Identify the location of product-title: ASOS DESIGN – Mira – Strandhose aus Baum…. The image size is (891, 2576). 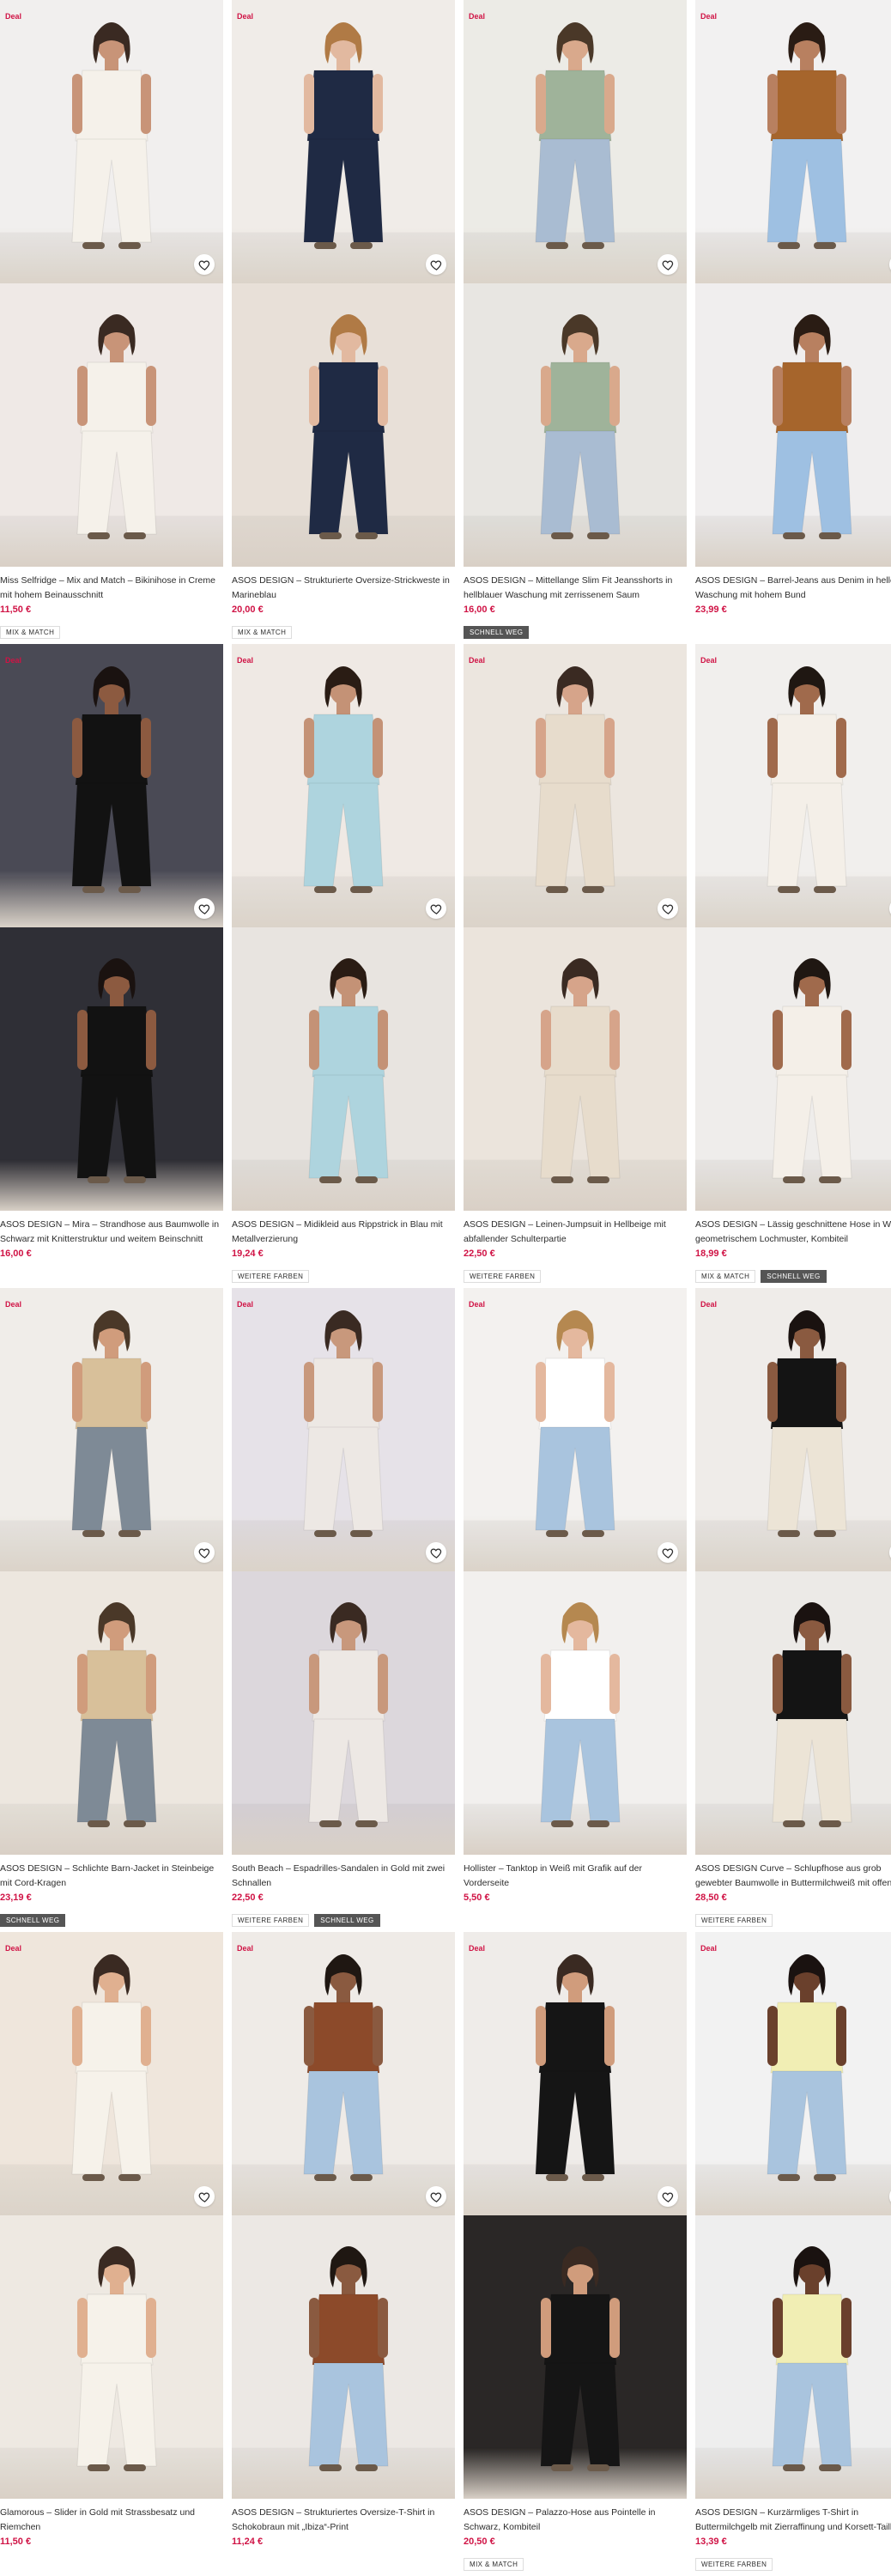
(111, 1232).